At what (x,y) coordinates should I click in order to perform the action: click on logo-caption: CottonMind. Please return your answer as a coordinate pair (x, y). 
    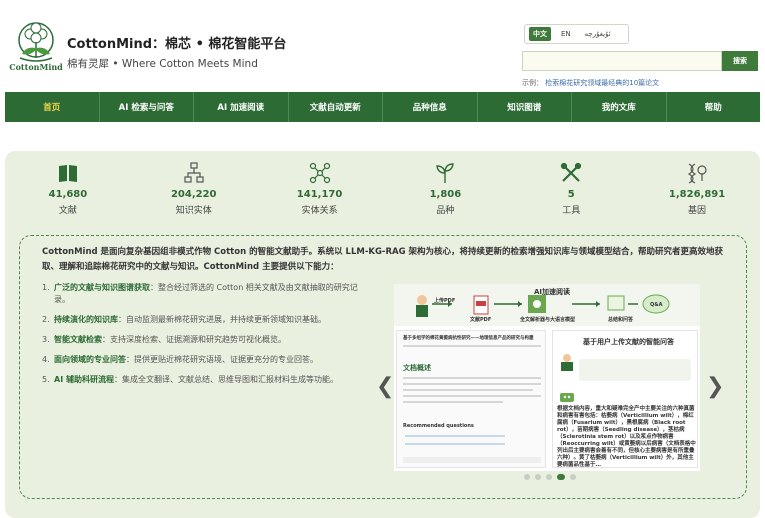
    Looking at the image, I should click on (36, 67).